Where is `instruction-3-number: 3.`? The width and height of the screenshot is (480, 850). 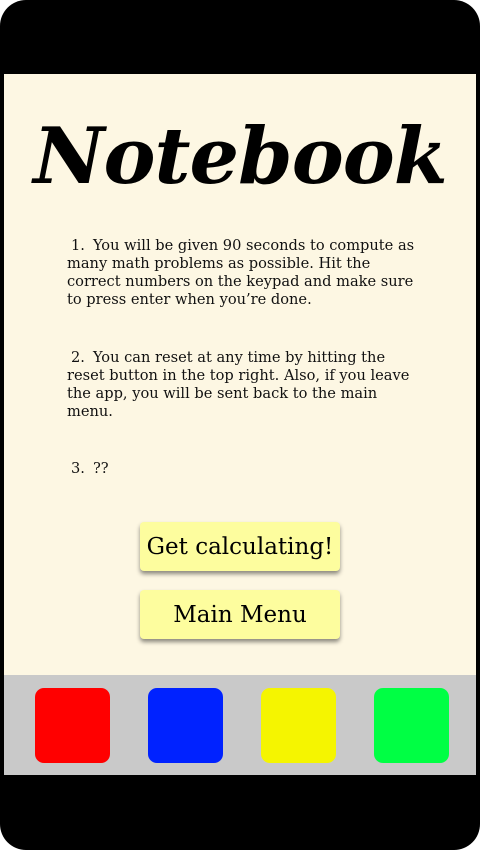 instruction-3-number: 3. is located at coordinates (78, 468).